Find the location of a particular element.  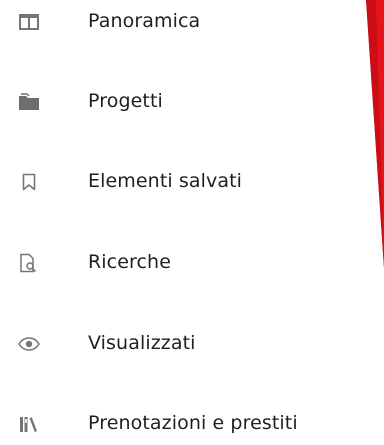

red-annotation-shape is located at coordinates (375, 134).